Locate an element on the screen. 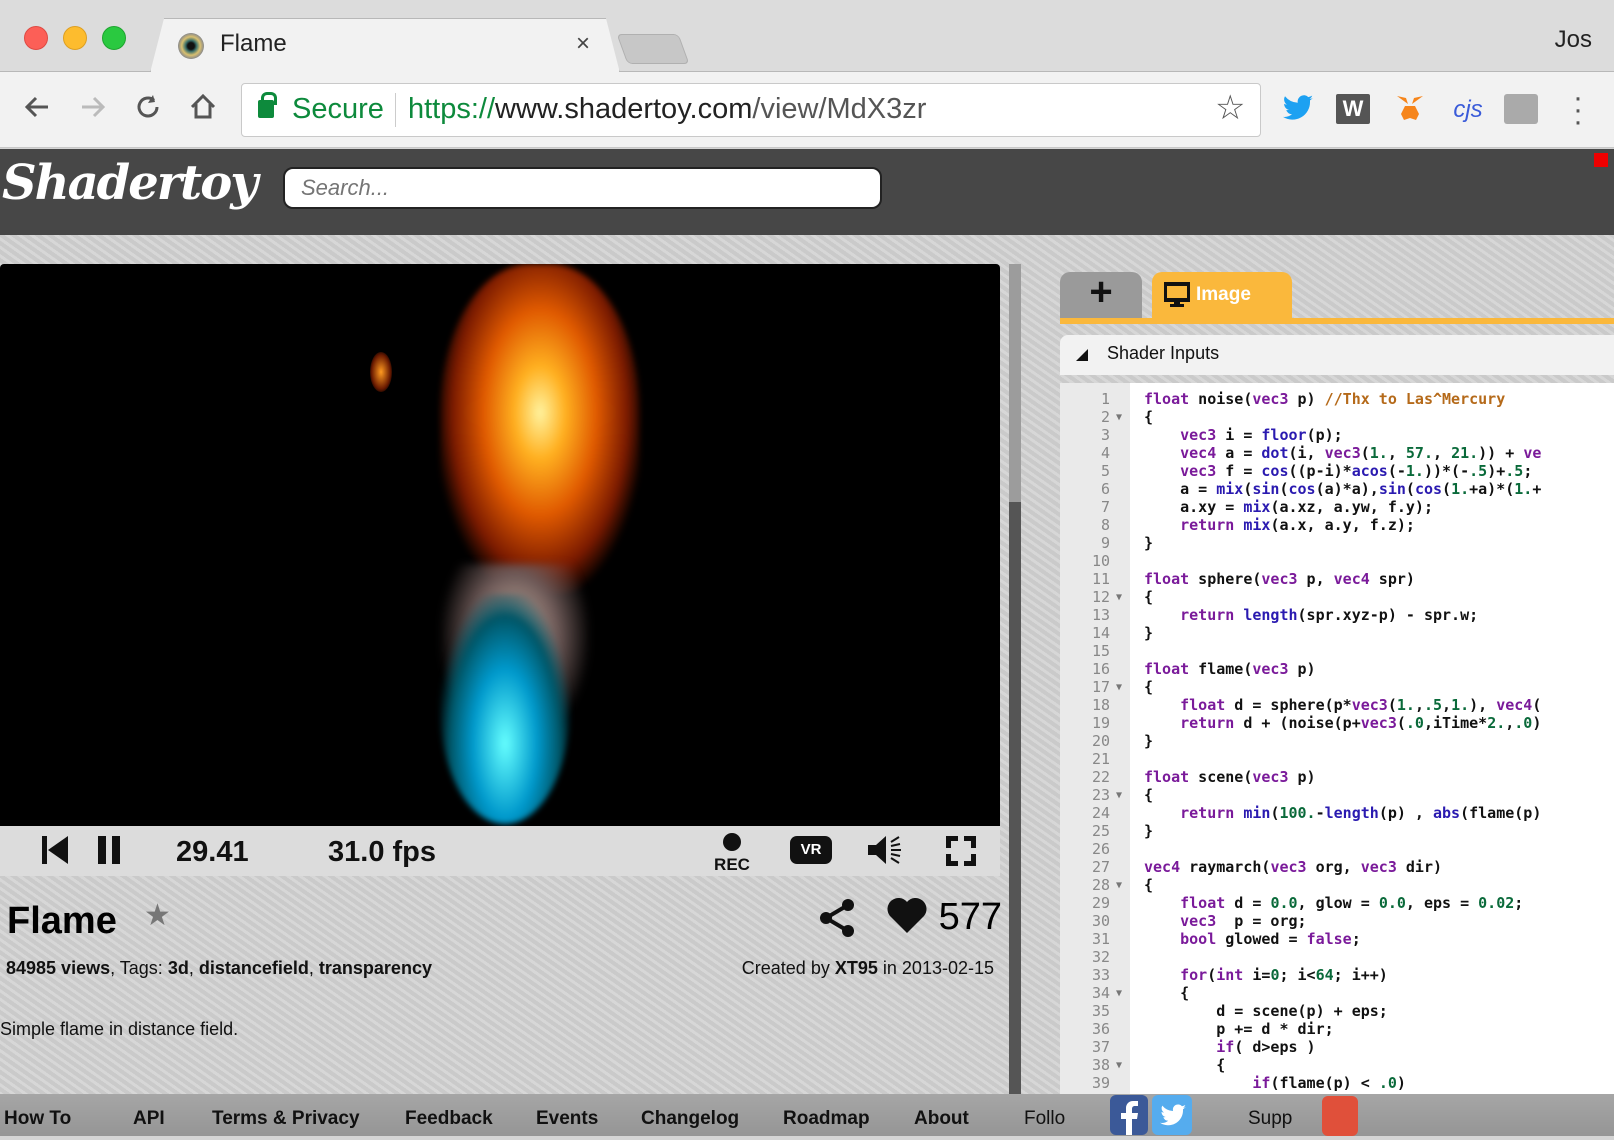  likes: 577 is located at coordinates (944, 917).